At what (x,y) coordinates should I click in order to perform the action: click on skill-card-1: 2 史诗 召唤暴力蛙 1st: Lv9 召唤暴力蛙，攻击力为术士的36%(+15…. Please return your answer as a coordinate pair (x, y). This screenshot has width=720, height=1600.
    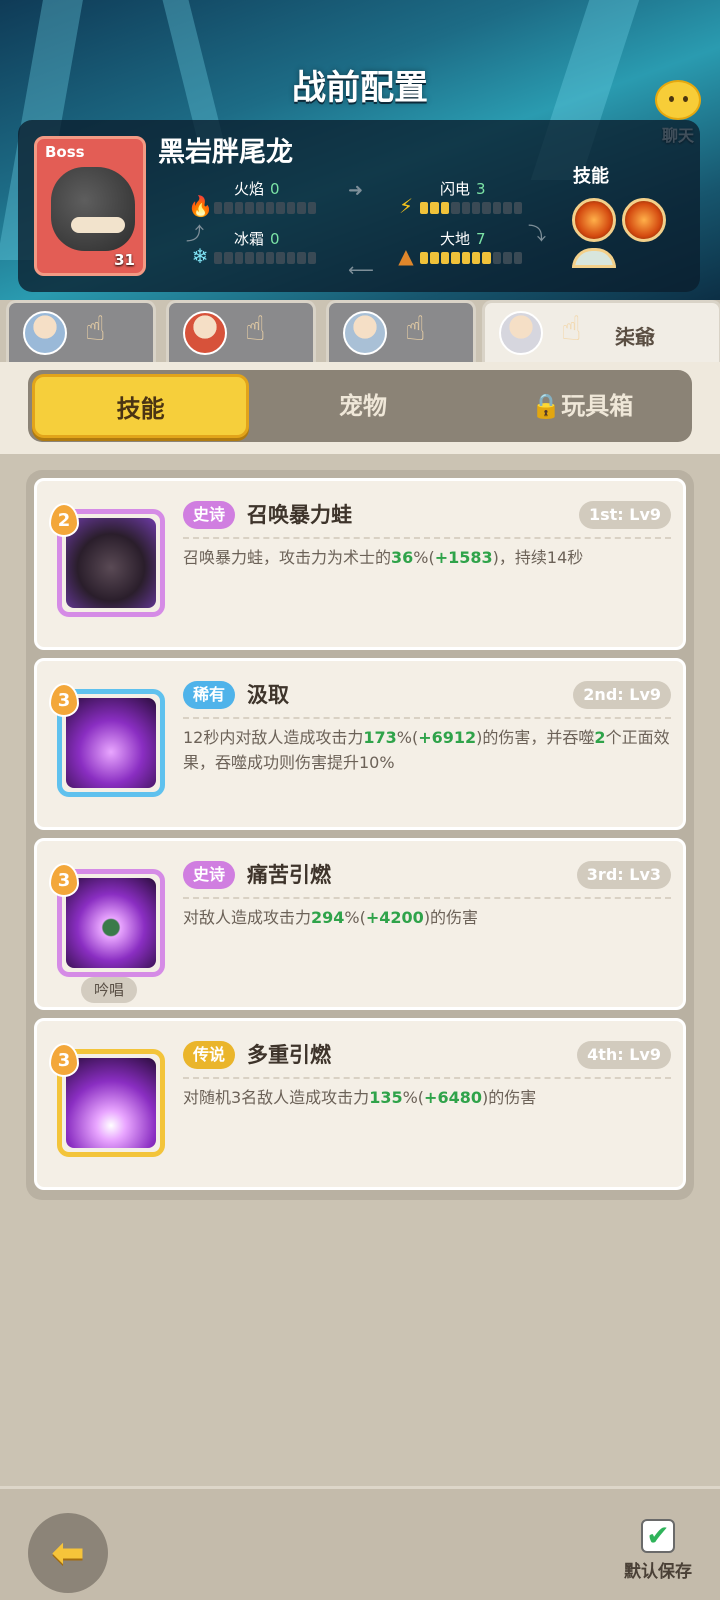
    Looking at the image, I should click on (360, 564).